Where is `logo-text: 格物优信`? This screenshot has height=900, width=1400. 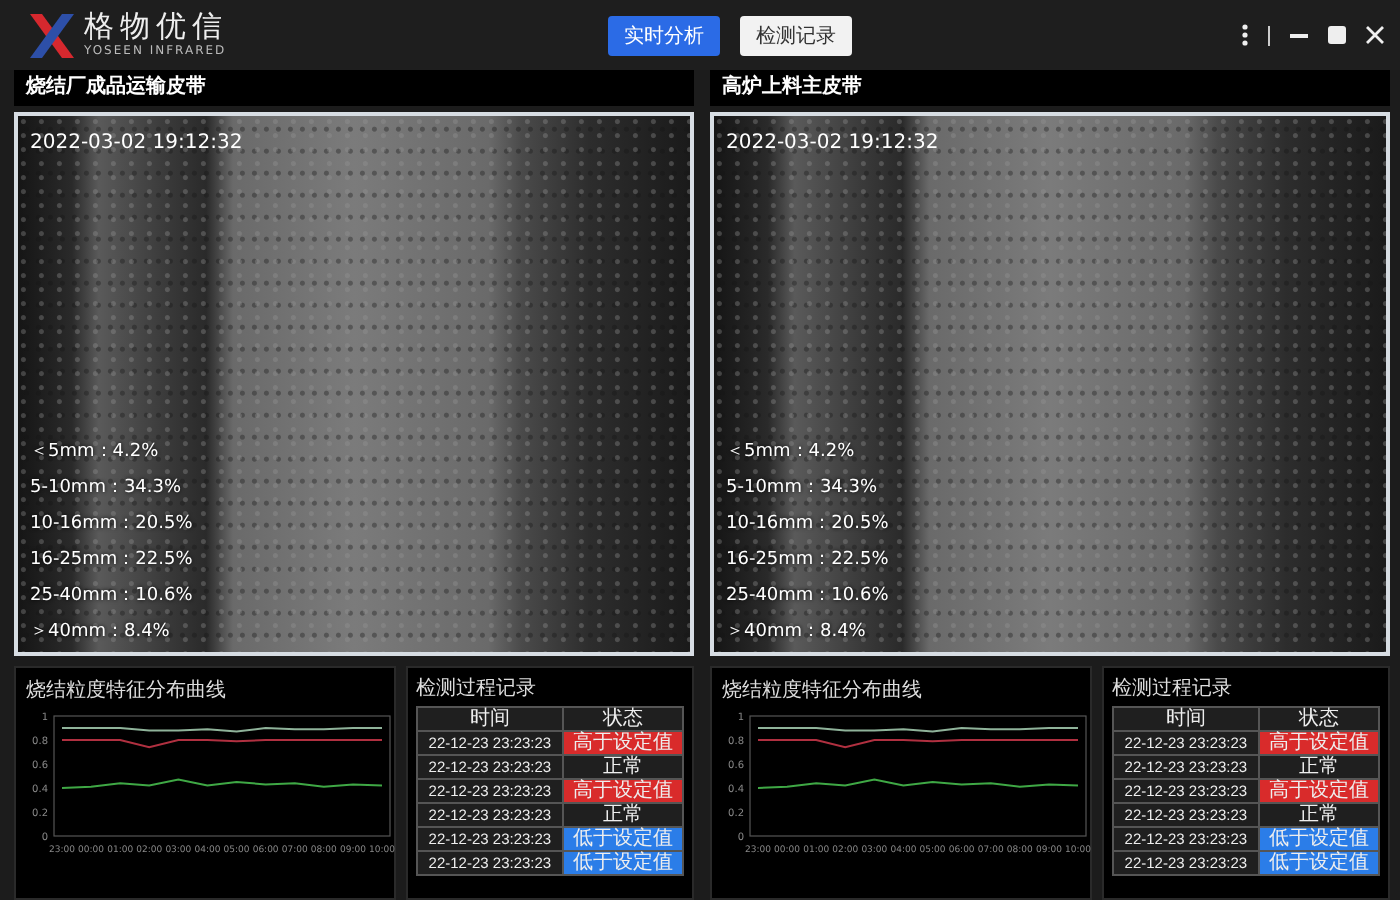 logo-text: 格物优信 is located at coordinates (156, 27).